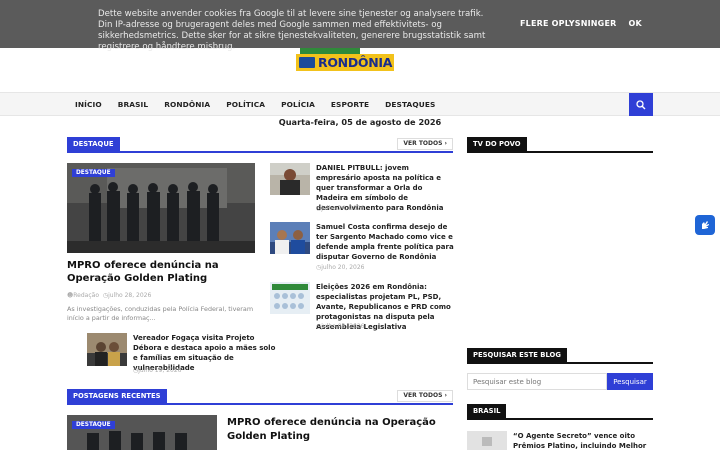 The image size is (720, 450). I want to click on accessibility-widget-button, so click(705, 225).